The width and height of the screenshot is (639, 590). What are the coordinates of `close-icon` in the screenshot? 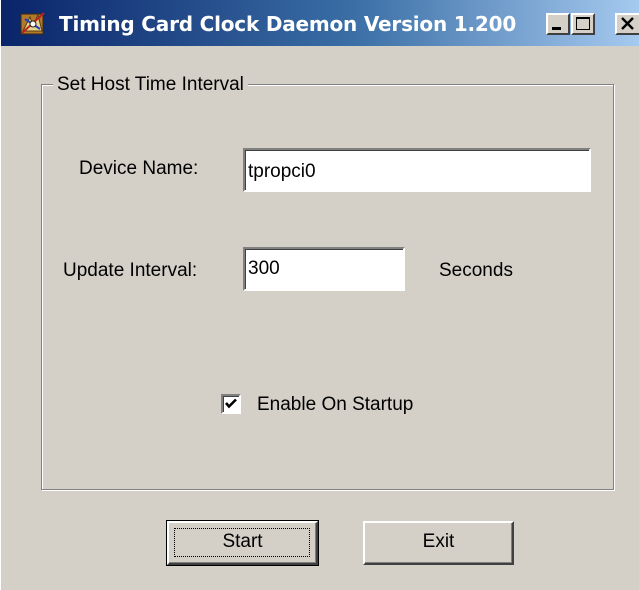 It's located at (627, 23).